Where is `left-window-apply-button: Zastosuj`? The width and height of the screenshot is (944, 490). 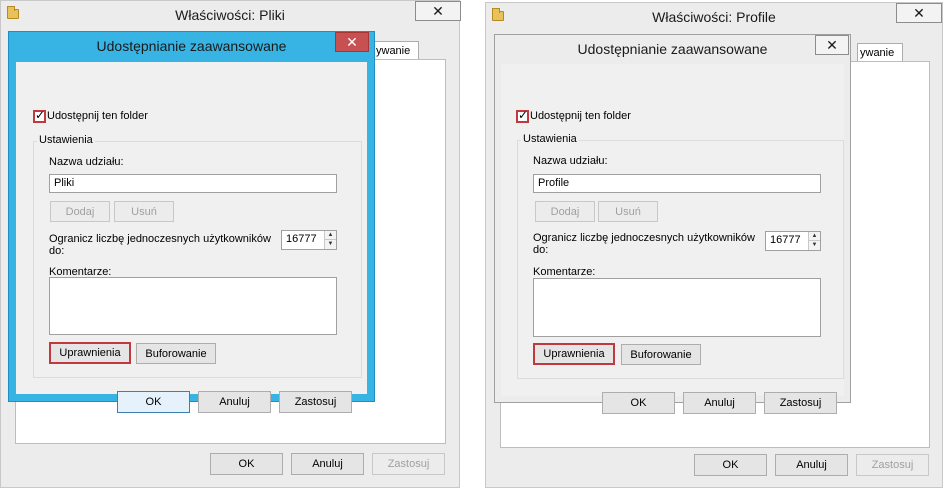 left-window-apply-button: Zastosuj is located at coordinates (408, 464).